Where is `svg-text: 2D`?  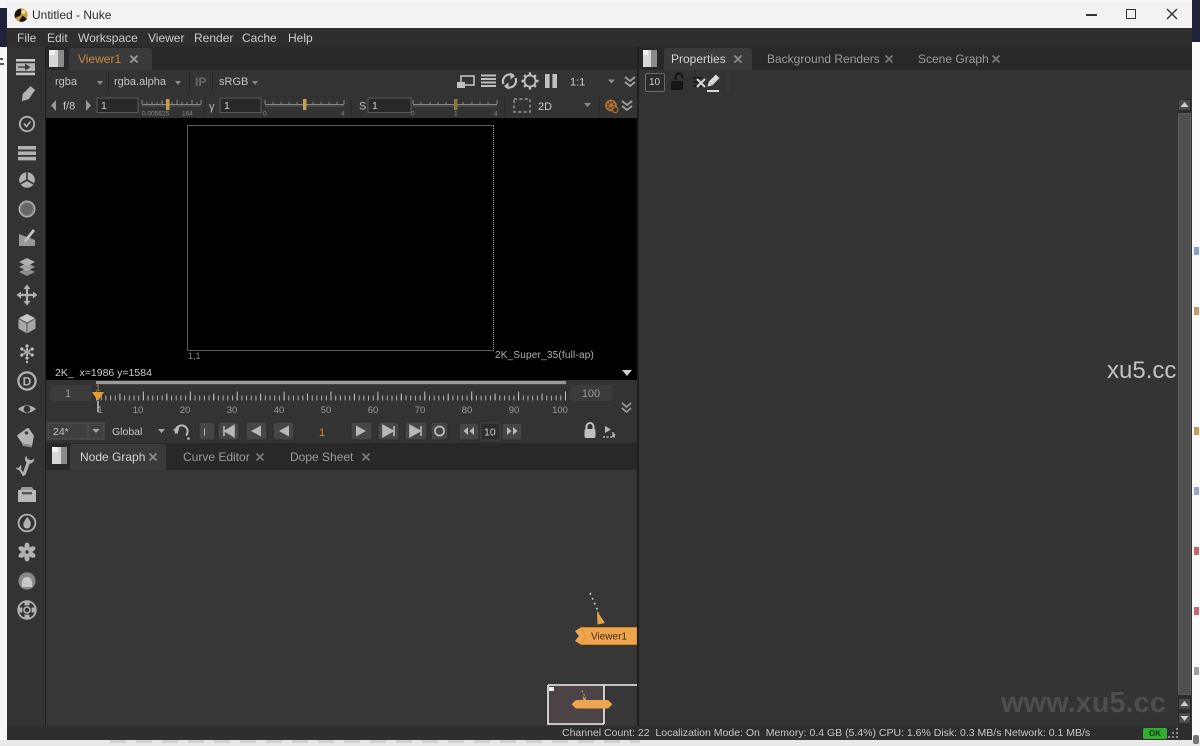 svg-text: 2D is located at coordinates (545, 107).